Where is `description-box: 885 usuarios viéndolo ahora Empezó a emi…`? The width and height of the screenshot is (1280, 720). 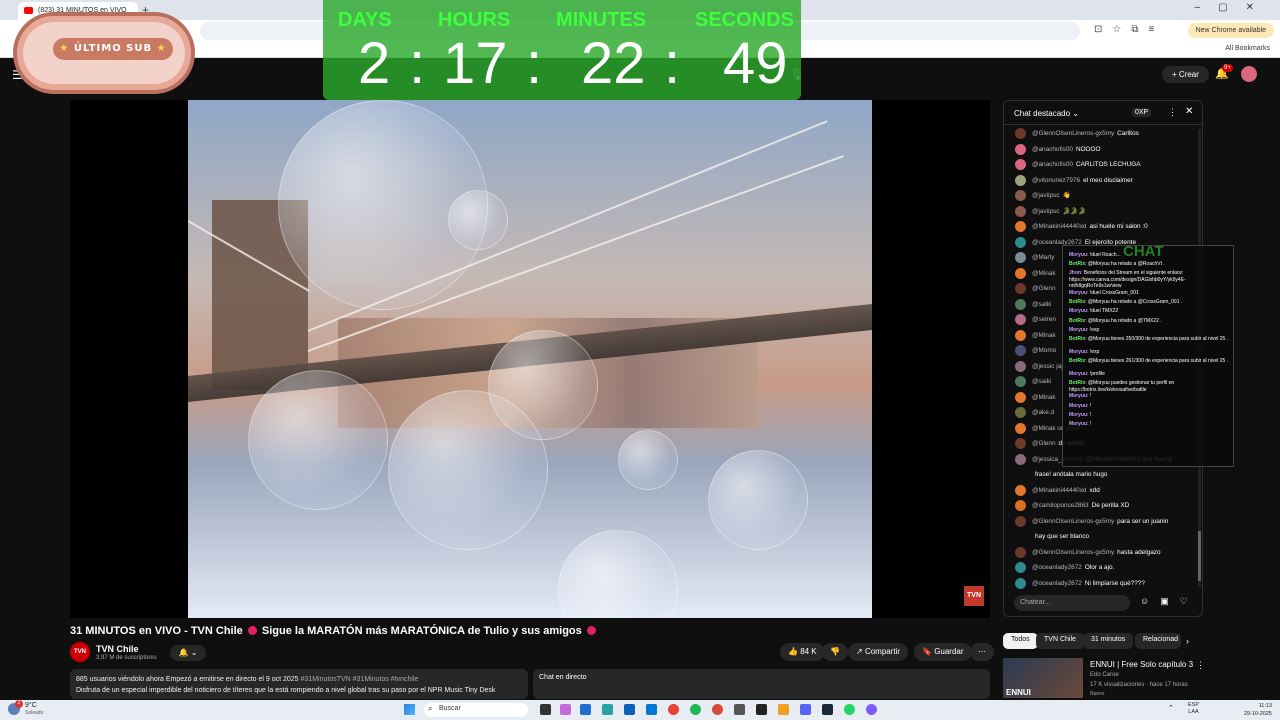 description-box: 885 usuarios viéndolo ahora Empezó a emi… is located at coordinates (299, 684).